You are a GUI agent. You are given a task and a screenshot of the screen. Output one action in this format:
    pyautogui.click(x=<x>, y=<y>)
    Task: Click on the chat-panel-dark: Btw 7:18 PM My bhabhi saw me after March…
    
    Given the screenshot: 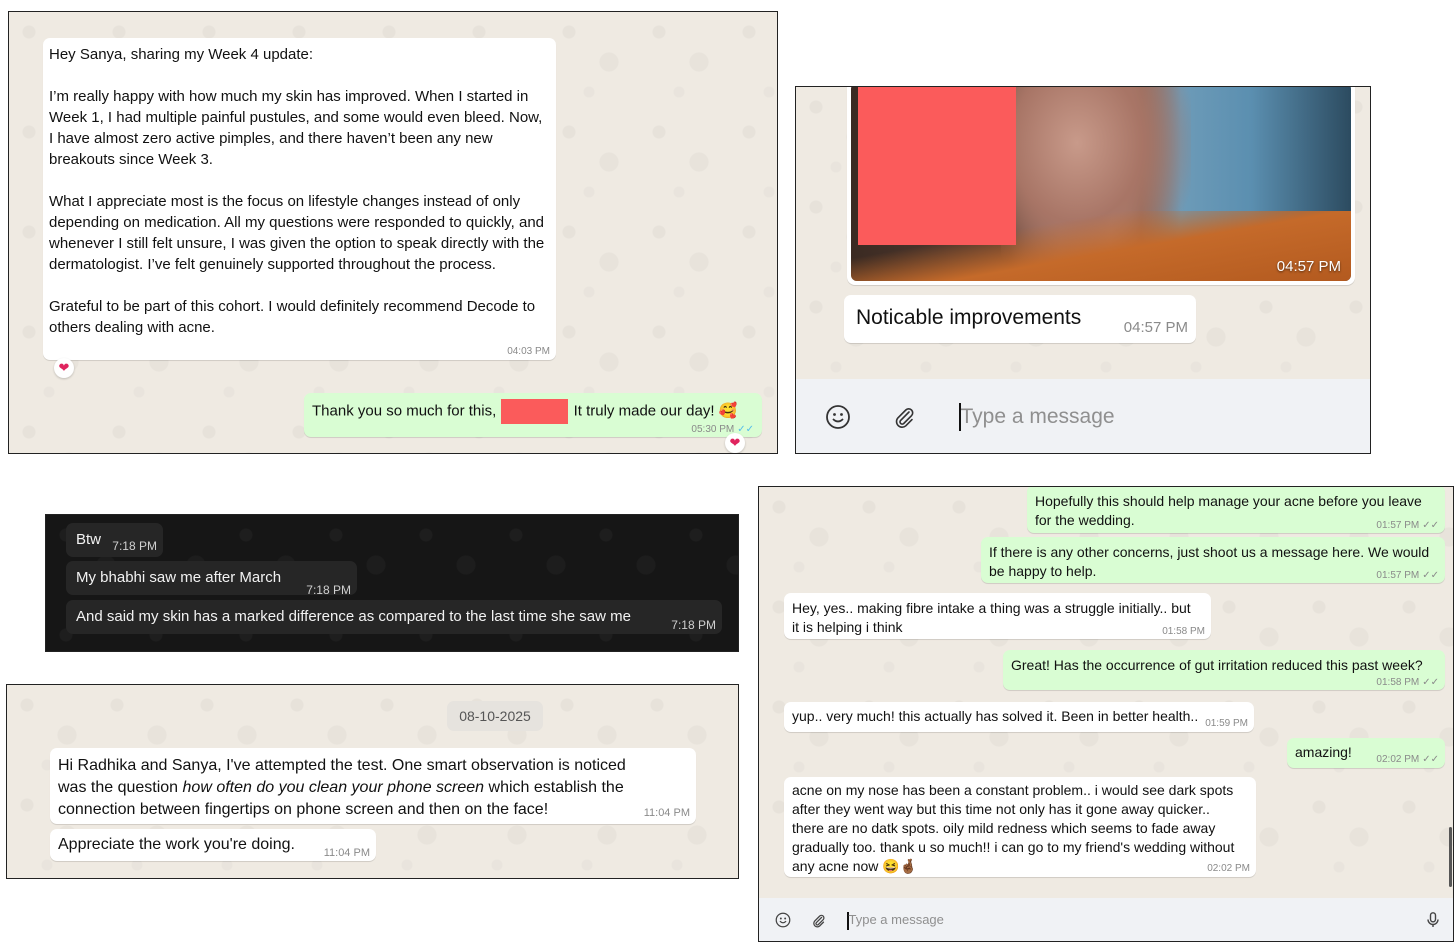 What is the action you would take?
    pyautogui.click(x=392, y=583)
    